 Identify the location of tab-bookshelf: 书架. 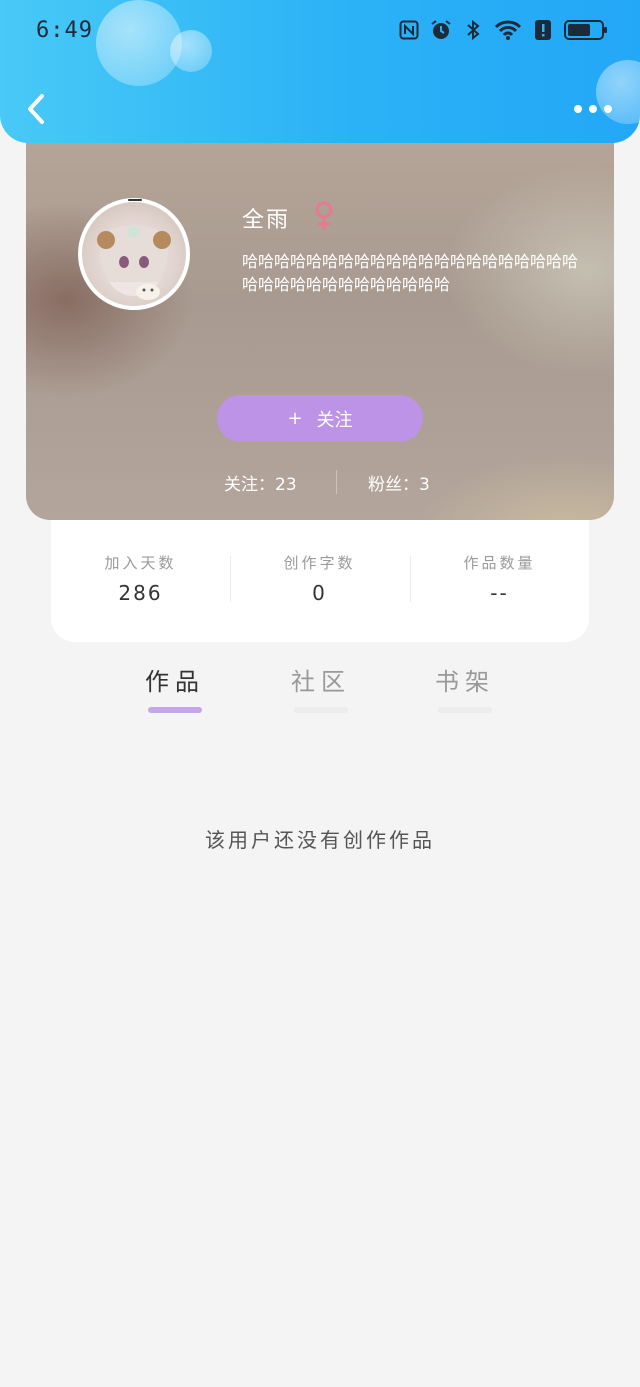
(465, 687).